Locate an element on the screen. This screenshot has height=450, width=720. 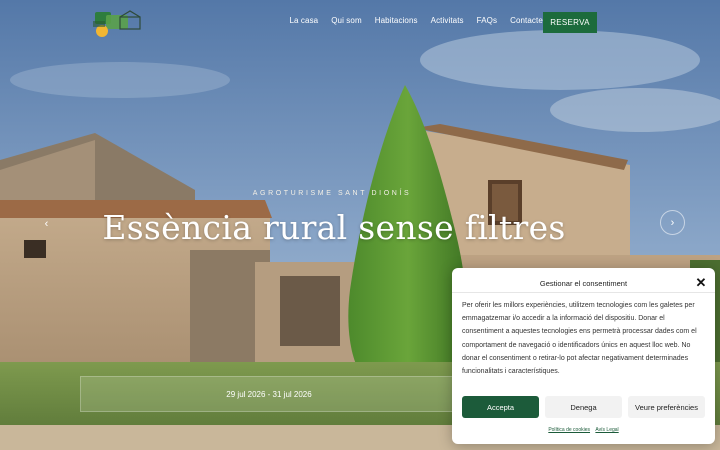
accept-button: Accepta is located at coordinates (500, 407).